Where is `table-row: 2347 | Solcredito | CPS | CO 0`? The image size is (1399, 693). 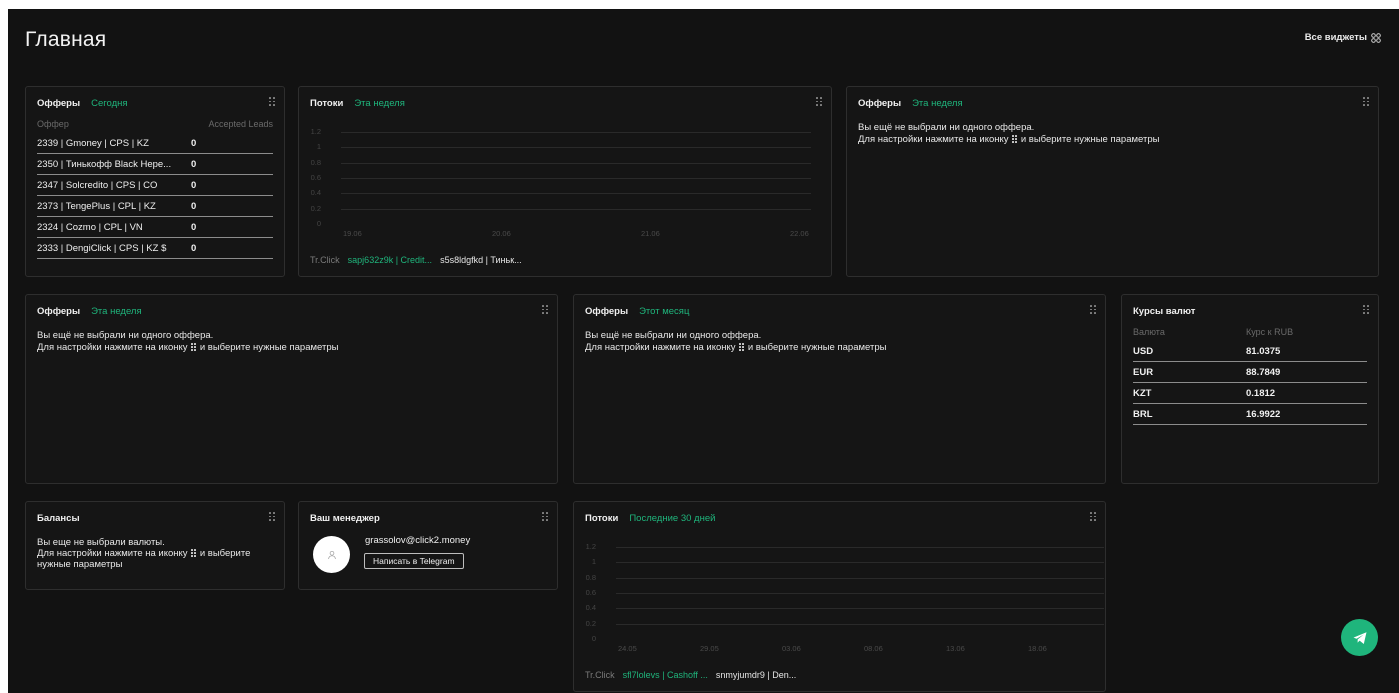 table-row: 2347 | Solcredito | CPS | CO 0 is located at coordinates (155, 185).